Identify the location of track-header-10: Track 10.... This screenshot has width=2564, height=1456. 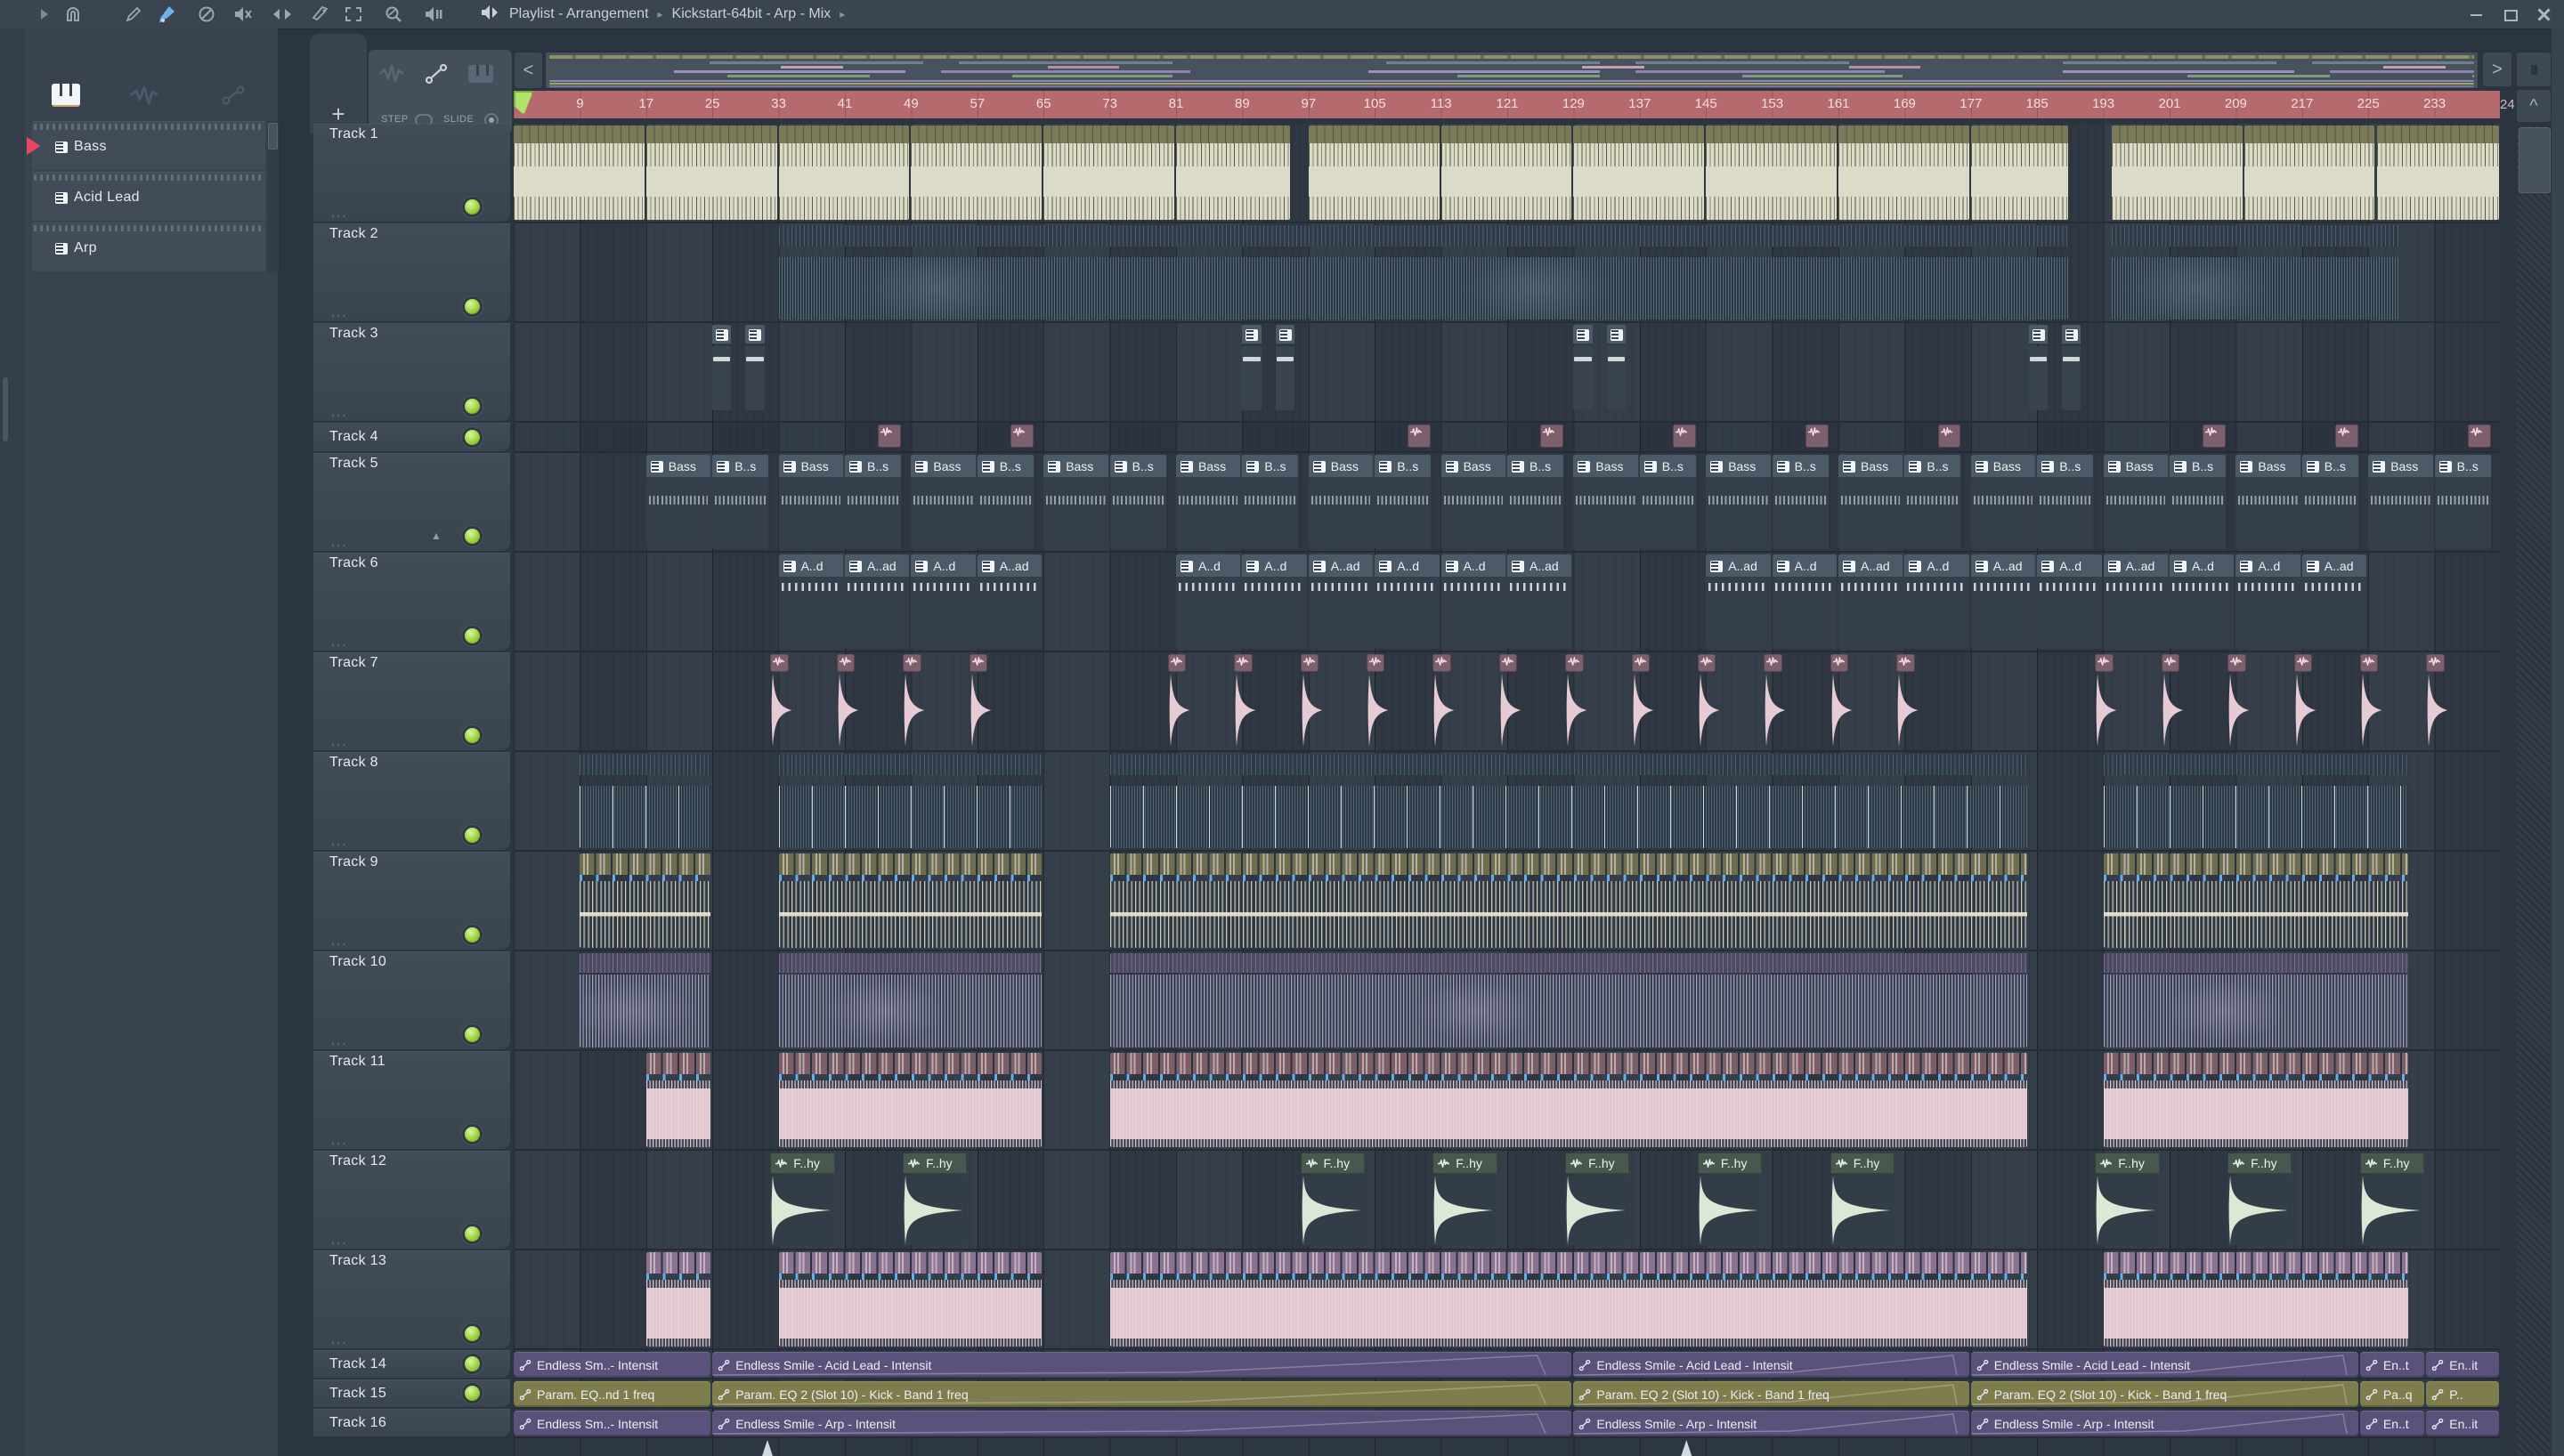
(411, 1000).